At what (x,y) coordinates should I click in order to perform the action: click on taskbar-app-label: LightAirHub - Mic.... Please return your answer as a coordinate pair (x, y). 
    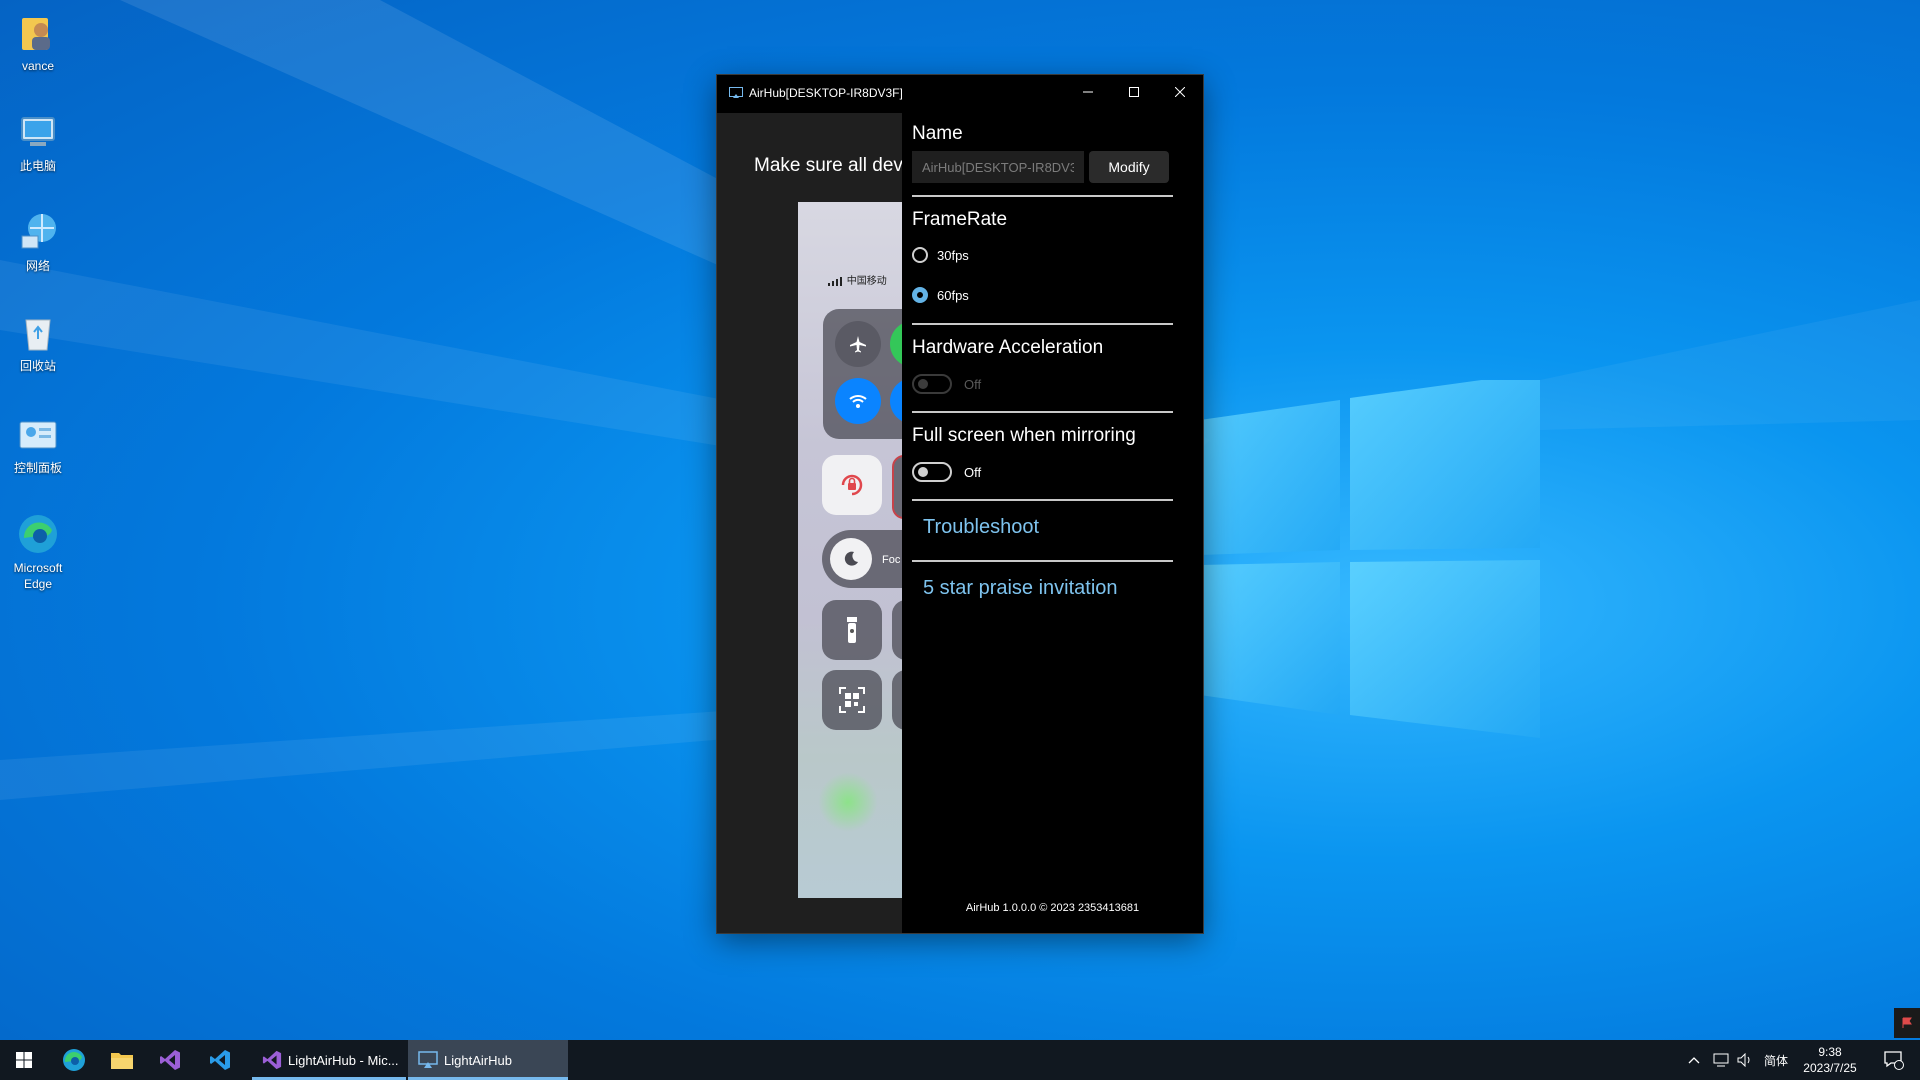
    Looking at the image, I should click on (343, 1060).